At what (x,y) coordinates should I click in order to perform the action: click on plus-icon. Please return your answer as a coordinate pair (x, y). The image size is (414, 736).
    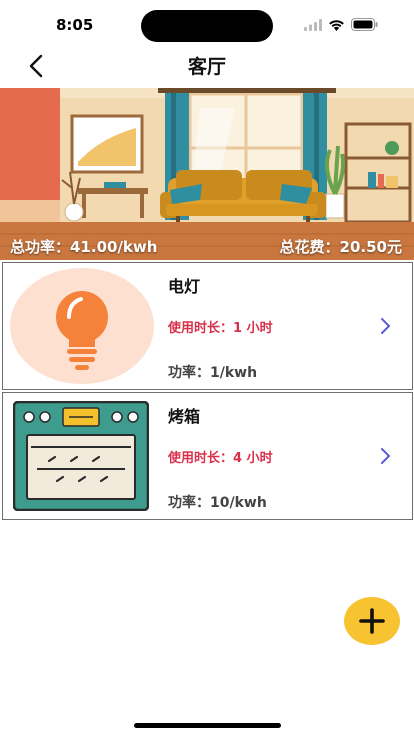
    Looking at the image, I should click on (372, 621).